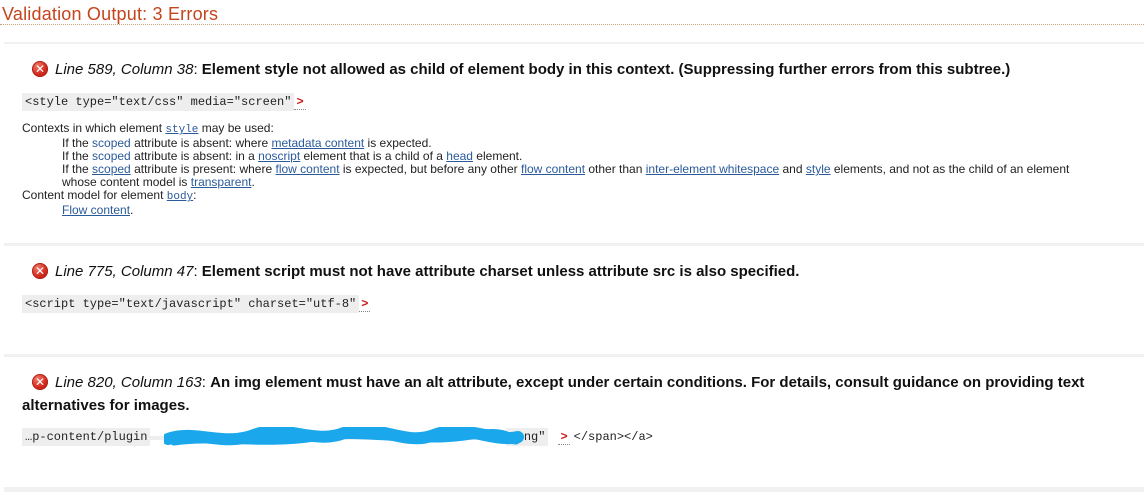 The image size is (1144, 492). I want to click on validation-header: Validation Output: 3 Errors, so click(572, 12).